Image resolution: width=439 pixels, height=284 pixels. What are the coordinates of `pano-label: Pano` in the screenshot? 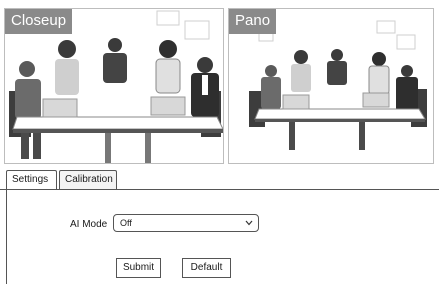 It's located at (253, 21).